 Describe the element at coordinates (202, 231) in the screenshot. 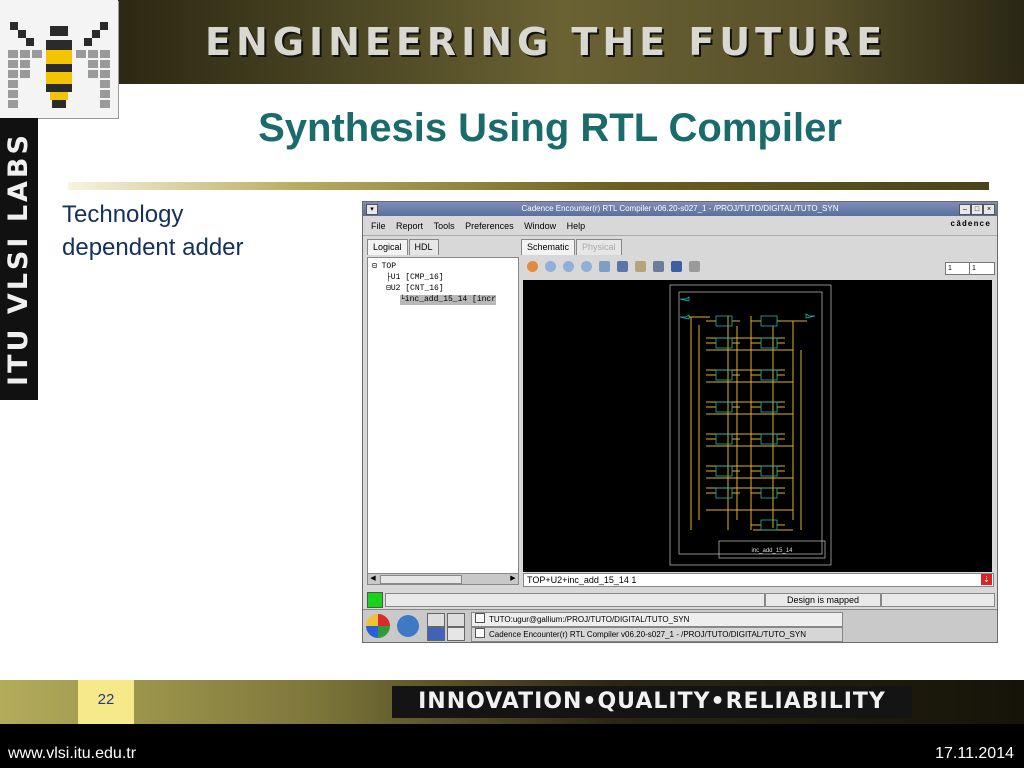

I see `slide-bullet: Technology dependent adder` at that location.